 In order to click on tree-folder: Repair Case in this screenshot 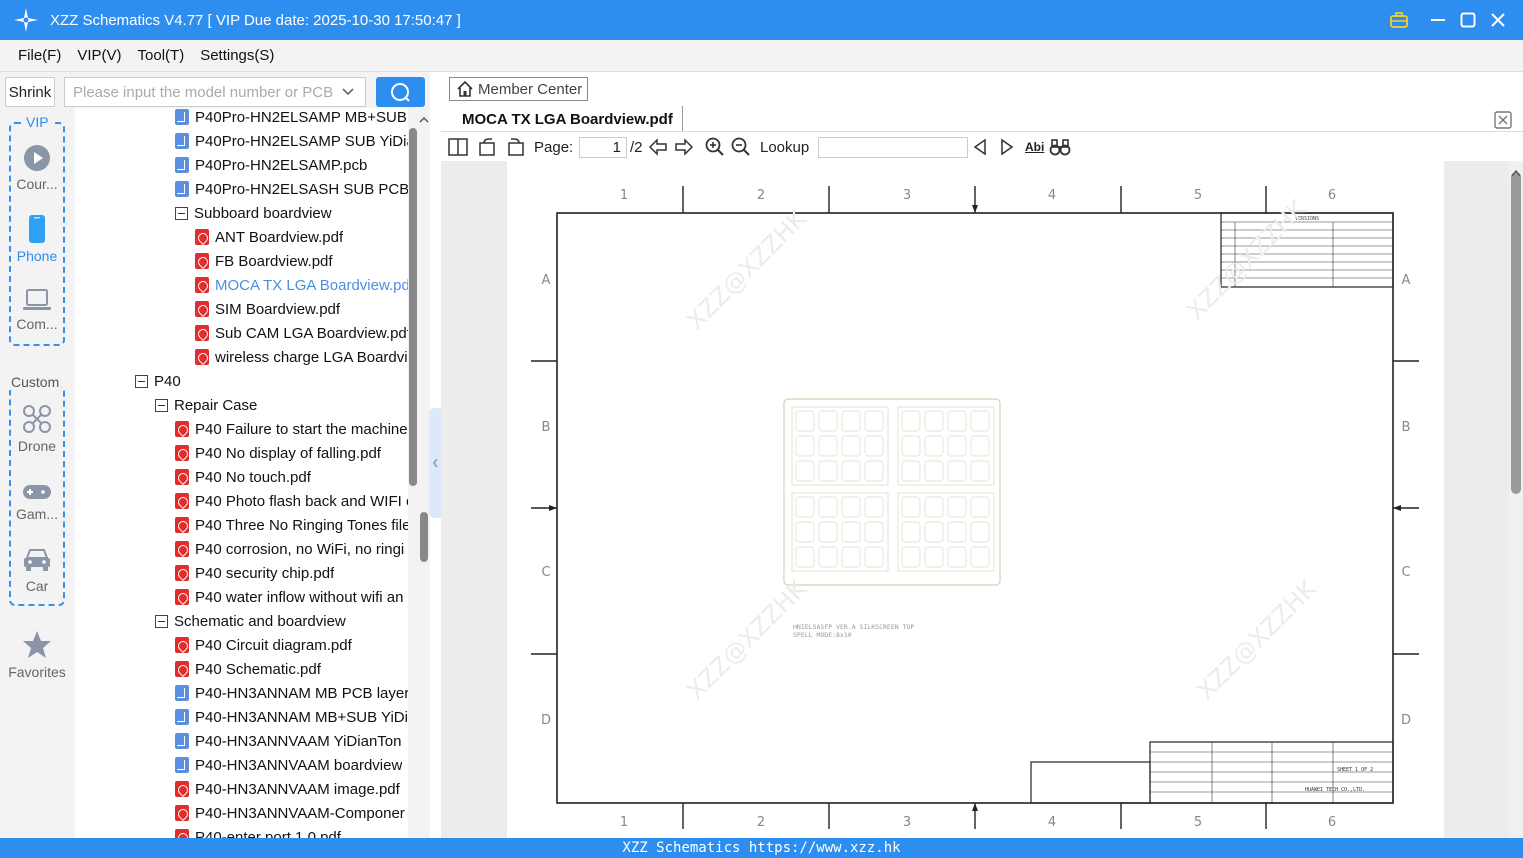, I will do `click(281, 405)`.